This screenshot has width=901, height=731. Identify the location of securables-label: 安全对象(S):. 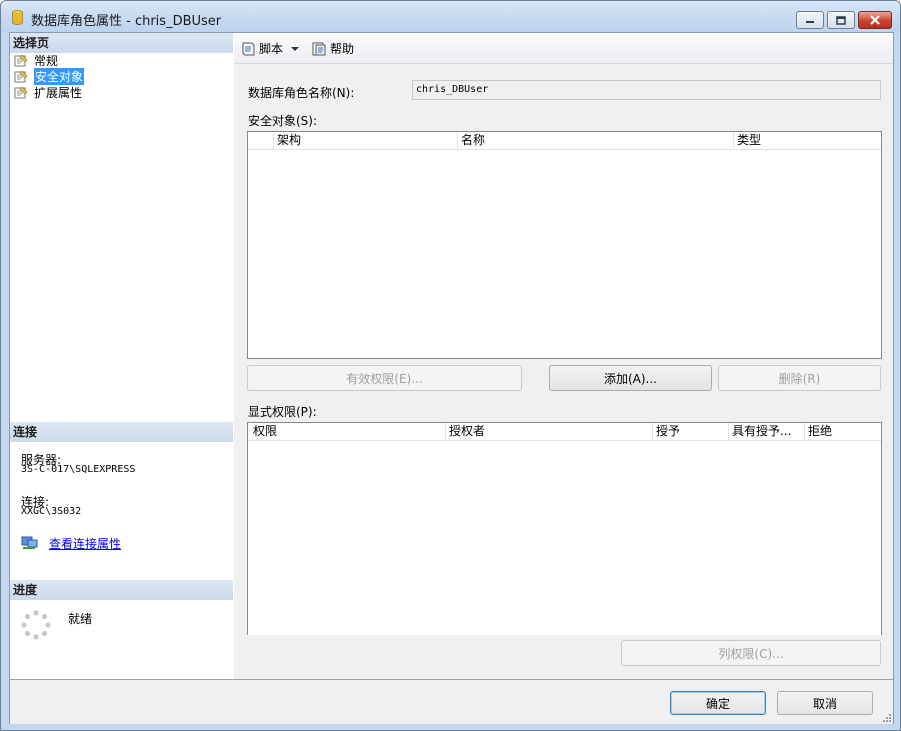
(283, 121).